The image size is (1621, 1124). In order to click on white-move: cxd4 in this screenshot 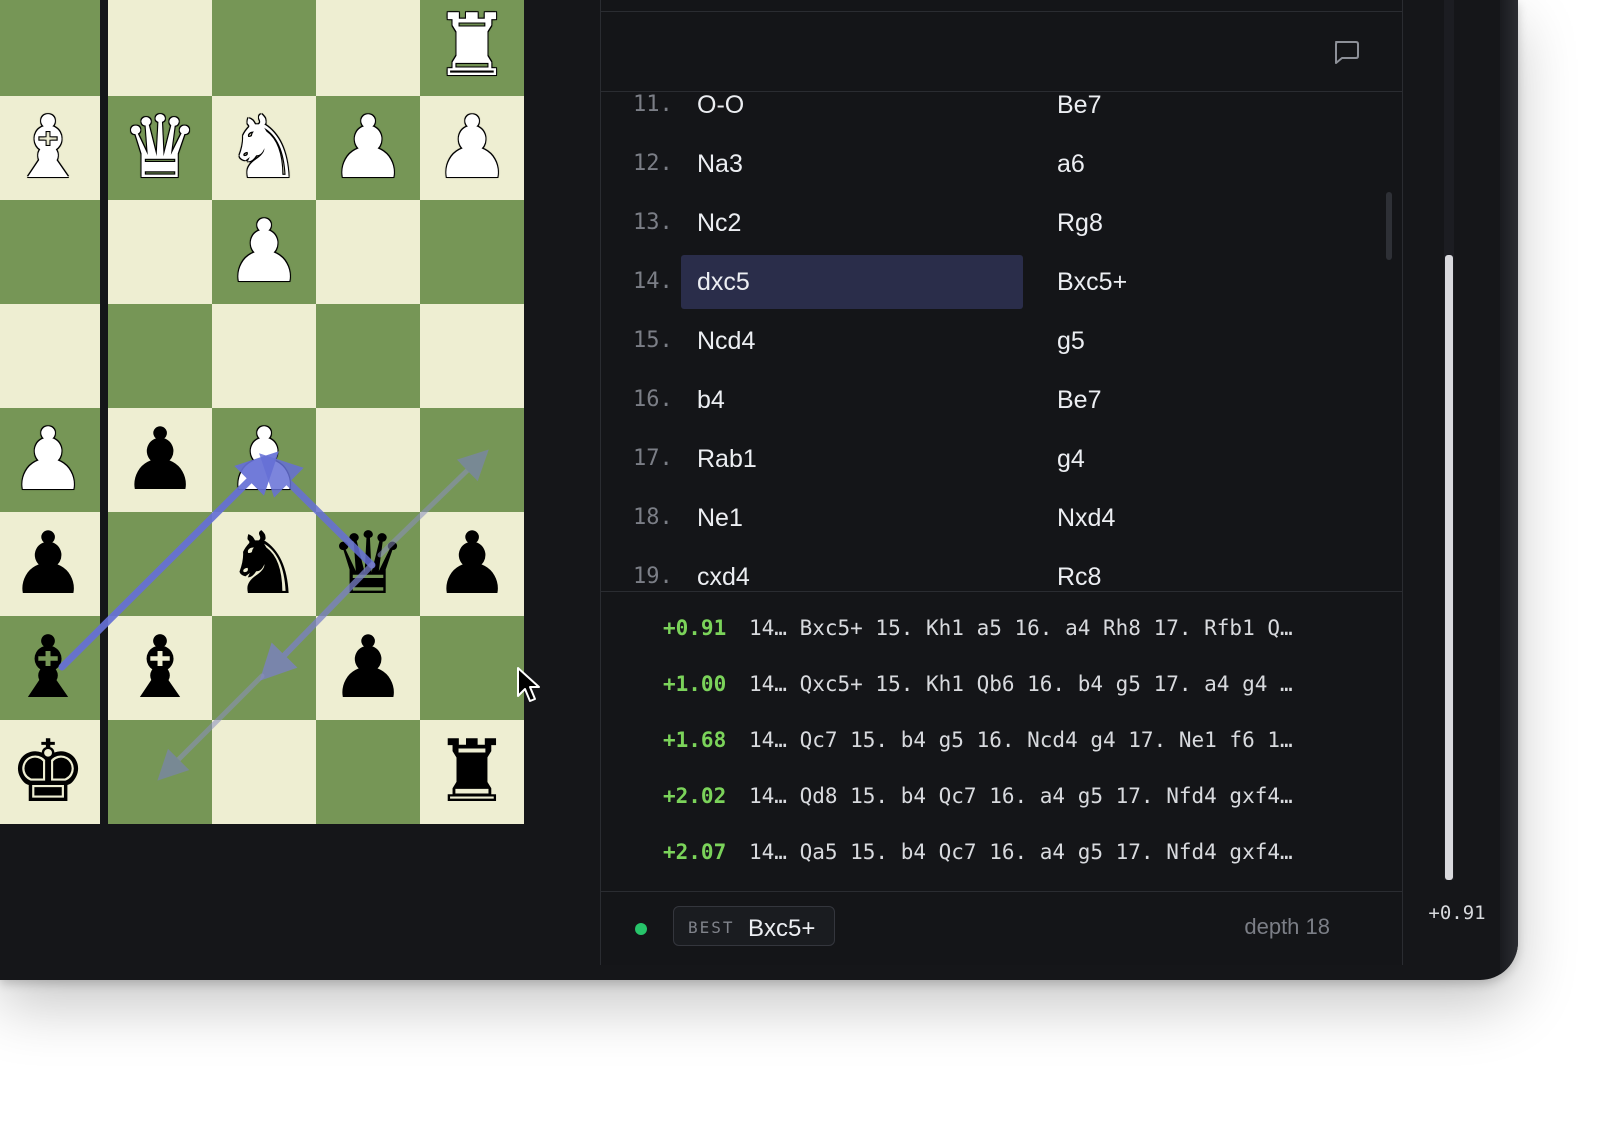, I will do `click(852, 570)`.